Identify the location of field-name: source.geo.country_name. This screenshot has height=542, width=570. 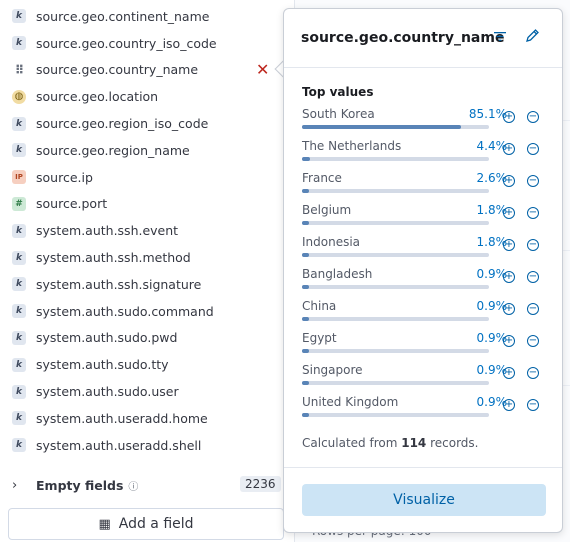
(117, 70).